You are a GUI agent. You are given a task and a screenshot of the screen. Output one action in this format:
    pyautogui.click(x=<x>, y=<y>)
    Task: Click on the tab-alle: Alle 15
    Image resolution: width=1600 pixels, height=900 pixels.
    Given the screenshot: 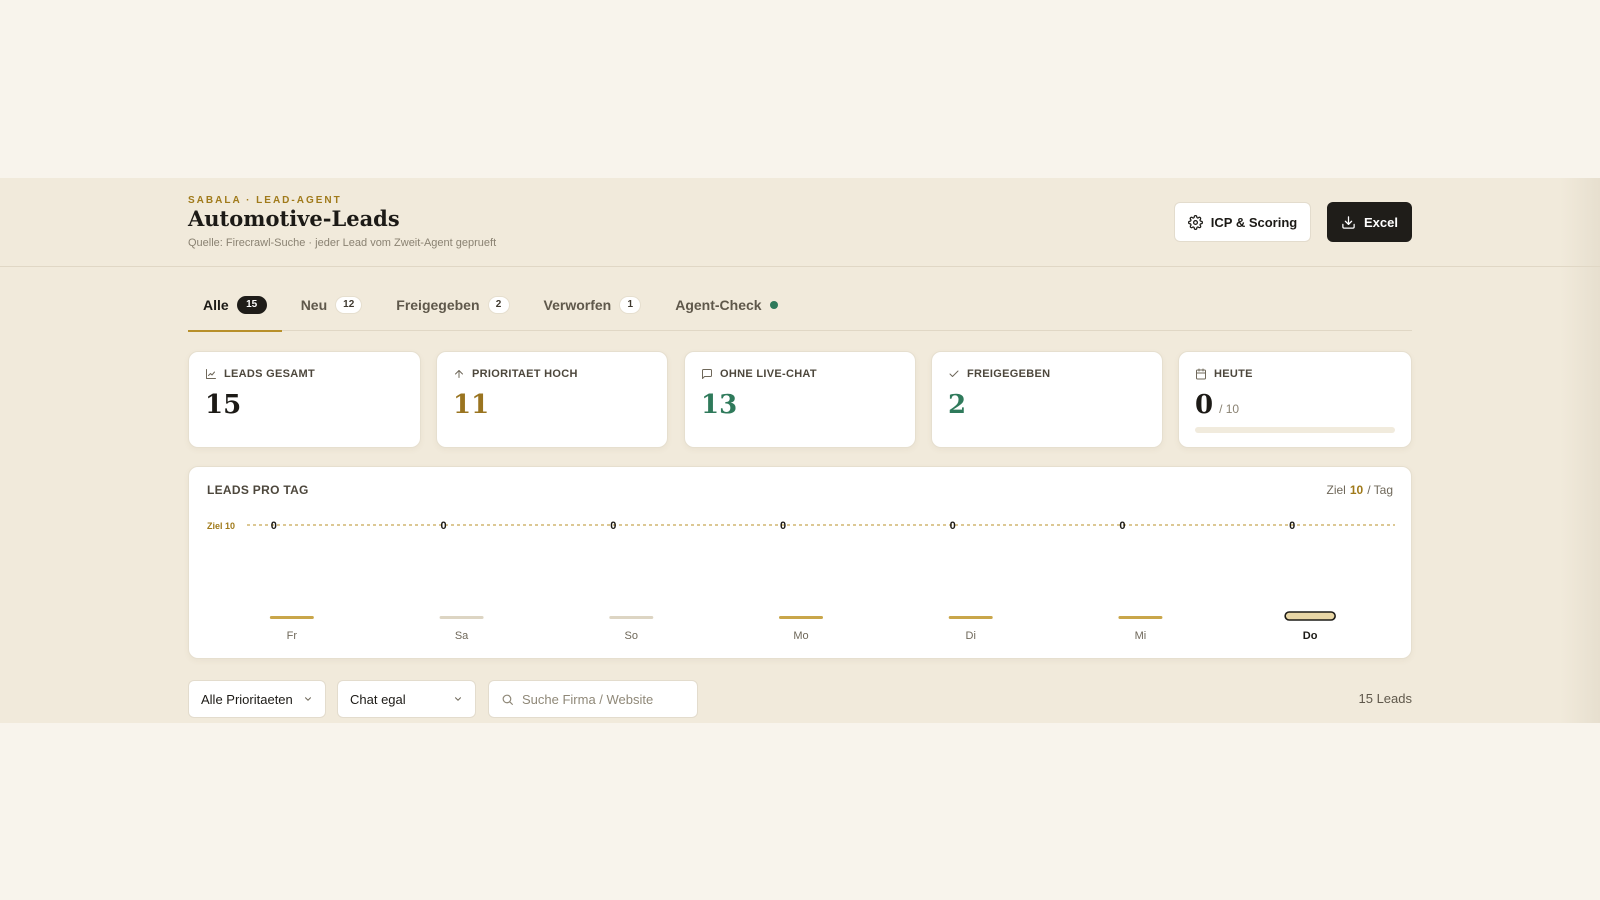 What is the action you would take?
    pyautogui.click(x=235, y=310)
    